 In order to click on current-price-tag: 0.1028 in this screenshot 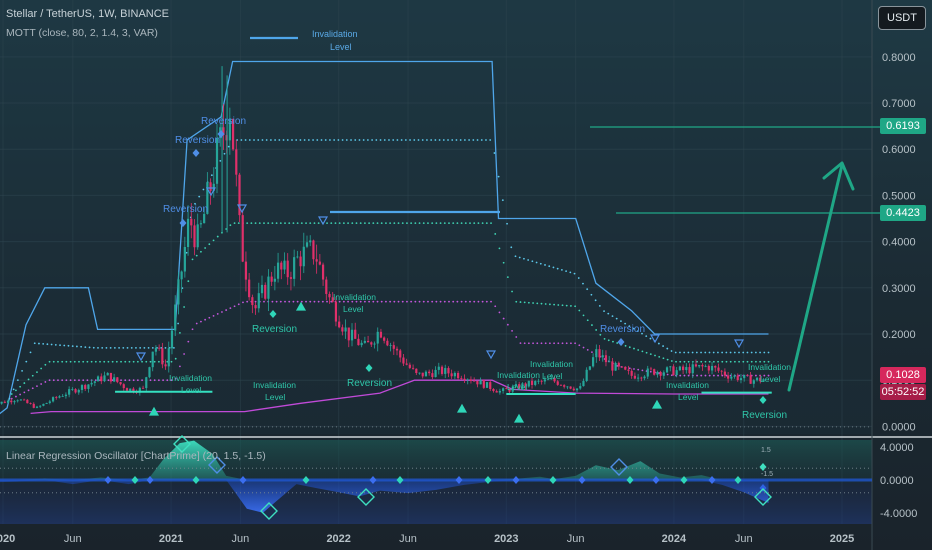, I will do `click(903, 375)`.